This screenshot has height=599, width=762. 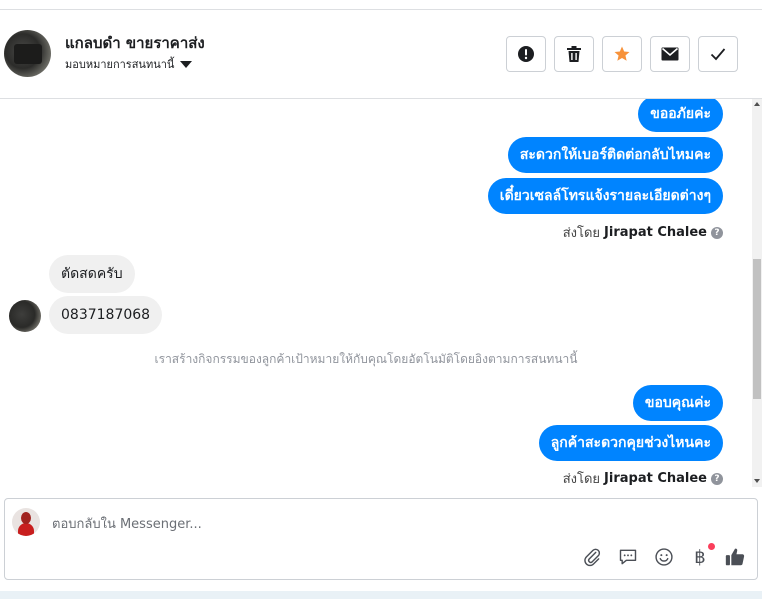 I want to click on mark-unread-button, so click(x=670, y=54).